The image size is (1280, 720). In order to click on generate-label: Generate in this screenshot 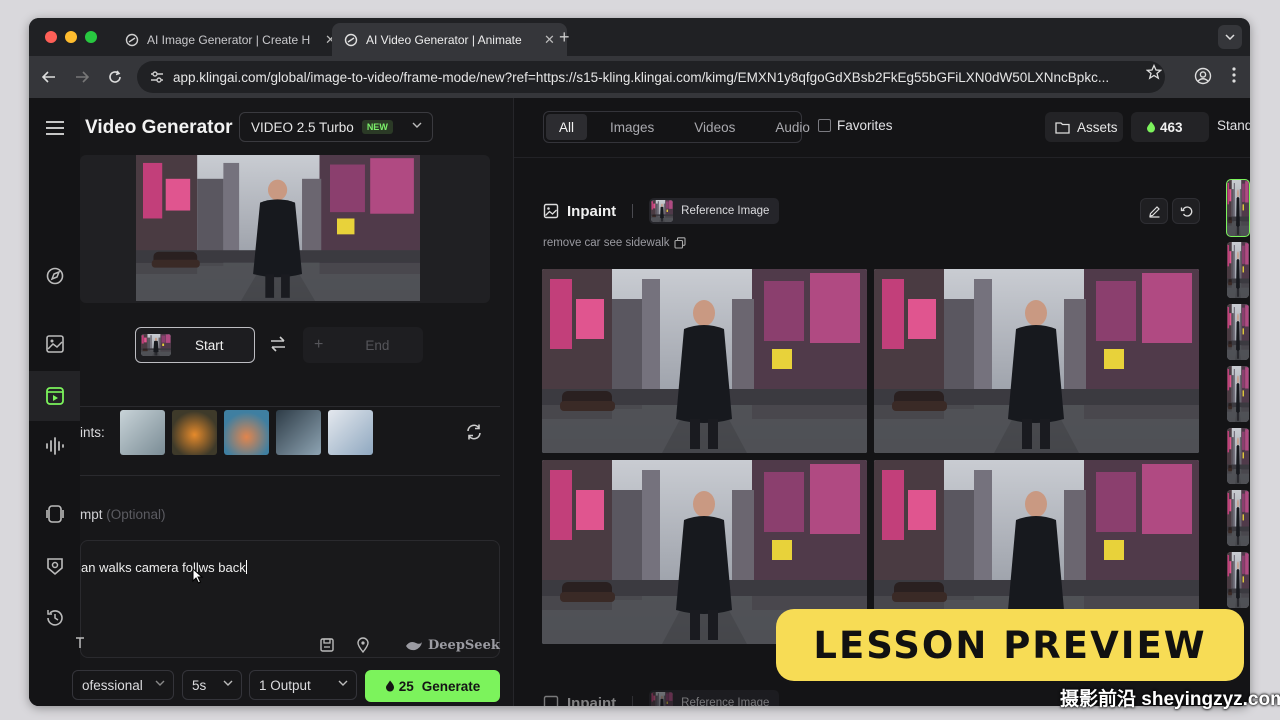, I will do `click(451, 686)`.